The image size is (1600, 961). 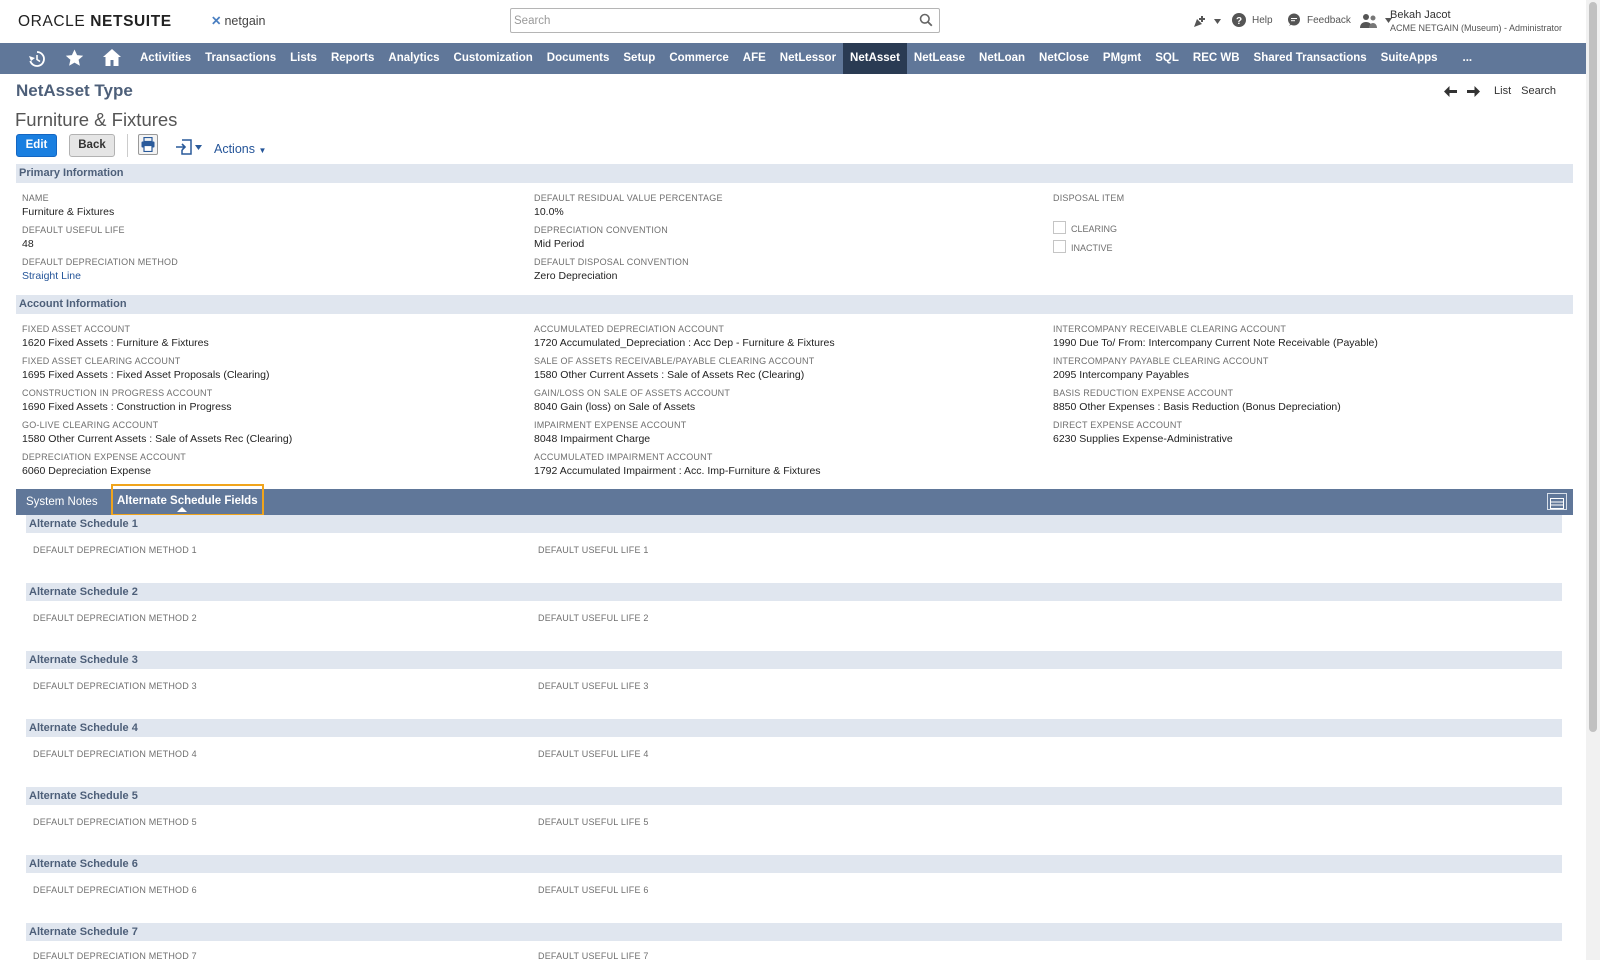 I want to click on disposal-item-field: DISPOSAL ITEM, so click(x=1088, y=198).